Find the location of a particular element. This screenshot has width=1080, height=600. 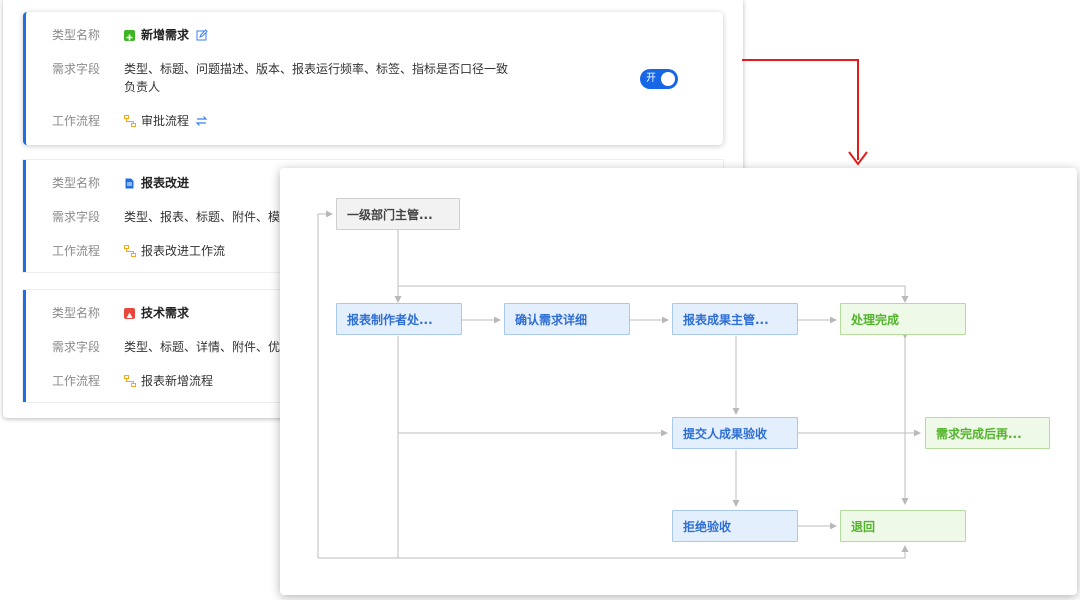

fields-value: 类型、报表、标题、附件、模 is located at coordinates (202, 217).